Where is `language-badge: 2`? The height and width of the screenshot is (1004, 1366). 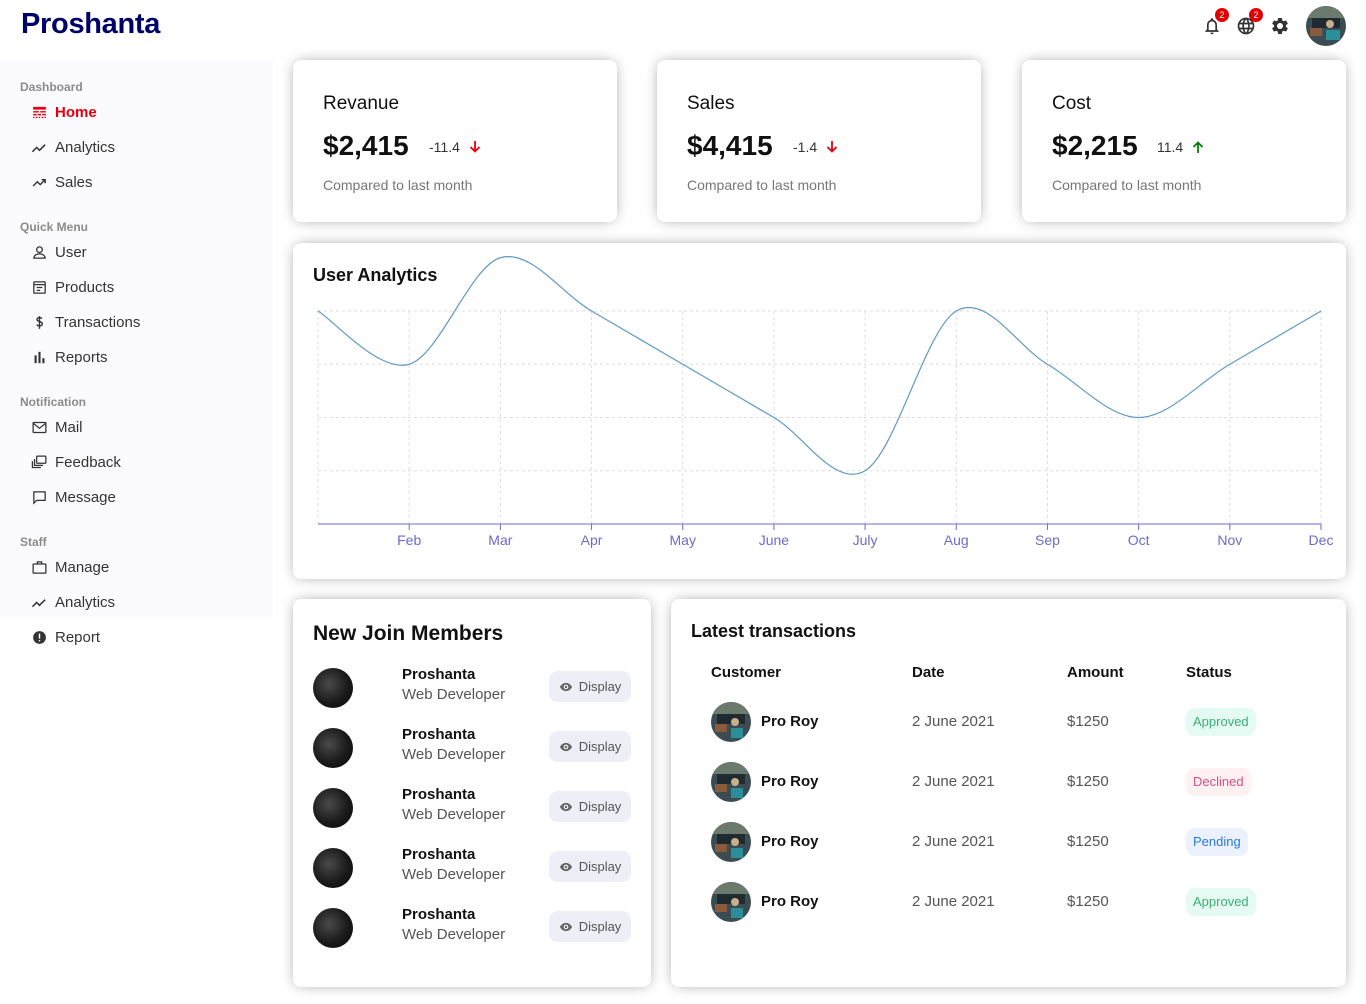 language-badge: 2 is located at coordinates (1256, 15).